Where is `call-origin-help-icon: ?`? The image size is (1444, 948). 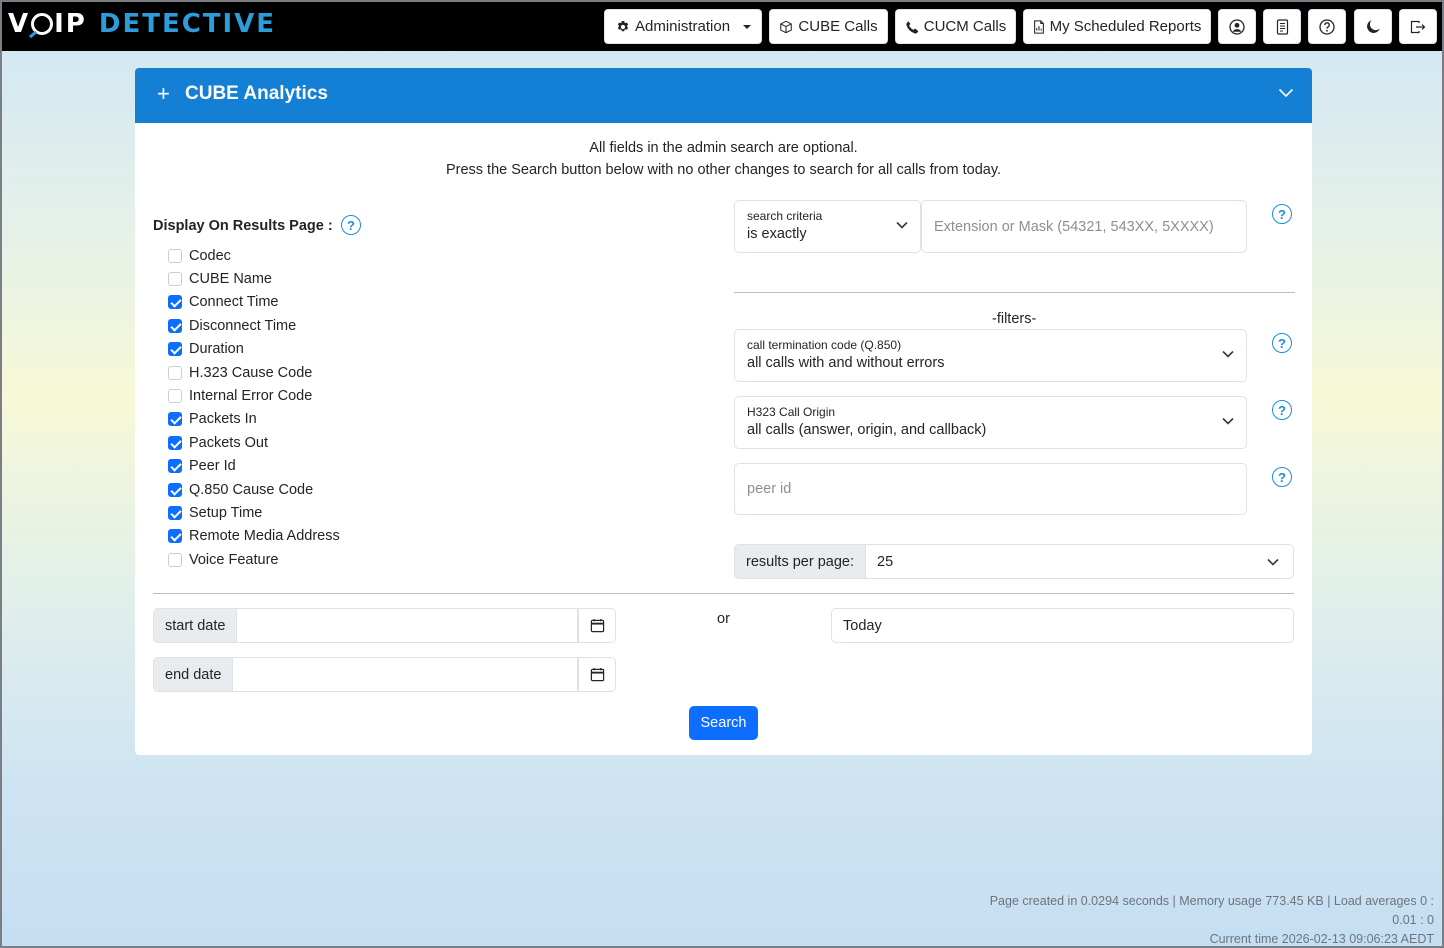 call-origin-help-icon: ? is located at coordinates (1282, 410).